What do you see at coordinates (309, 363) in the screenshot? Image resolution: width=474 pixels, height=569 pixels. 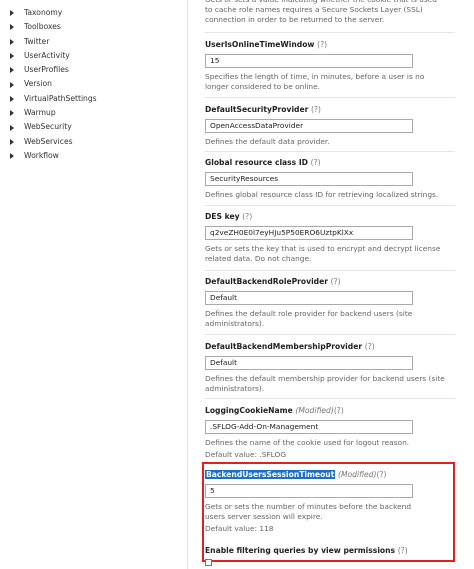 I see `backend-membership-provider-input: Default` at bounding box center [309, 363].